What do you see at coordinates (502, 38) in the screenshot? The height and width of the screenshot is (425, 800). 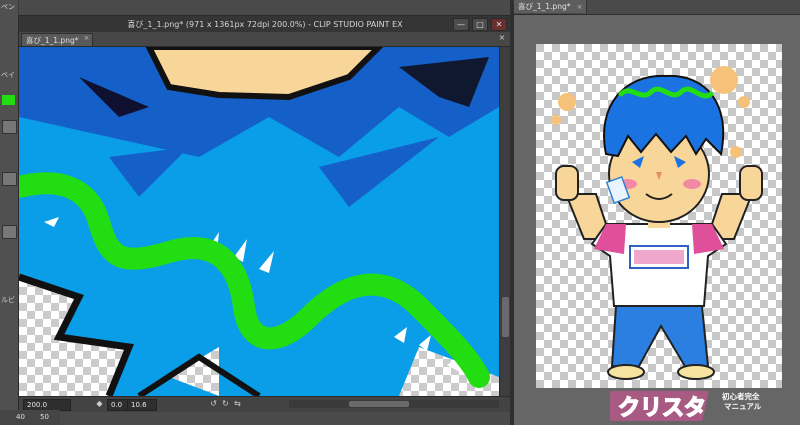 I see `tabbar-close-icon: ×` at bounding box center [502, 38].